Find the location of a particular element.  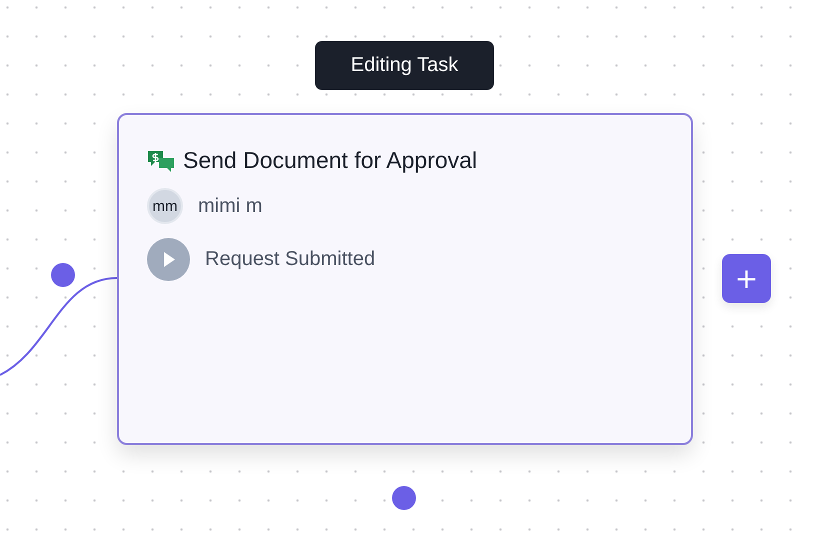

status-text: Request Submitted is located at coordinates (290, 259).